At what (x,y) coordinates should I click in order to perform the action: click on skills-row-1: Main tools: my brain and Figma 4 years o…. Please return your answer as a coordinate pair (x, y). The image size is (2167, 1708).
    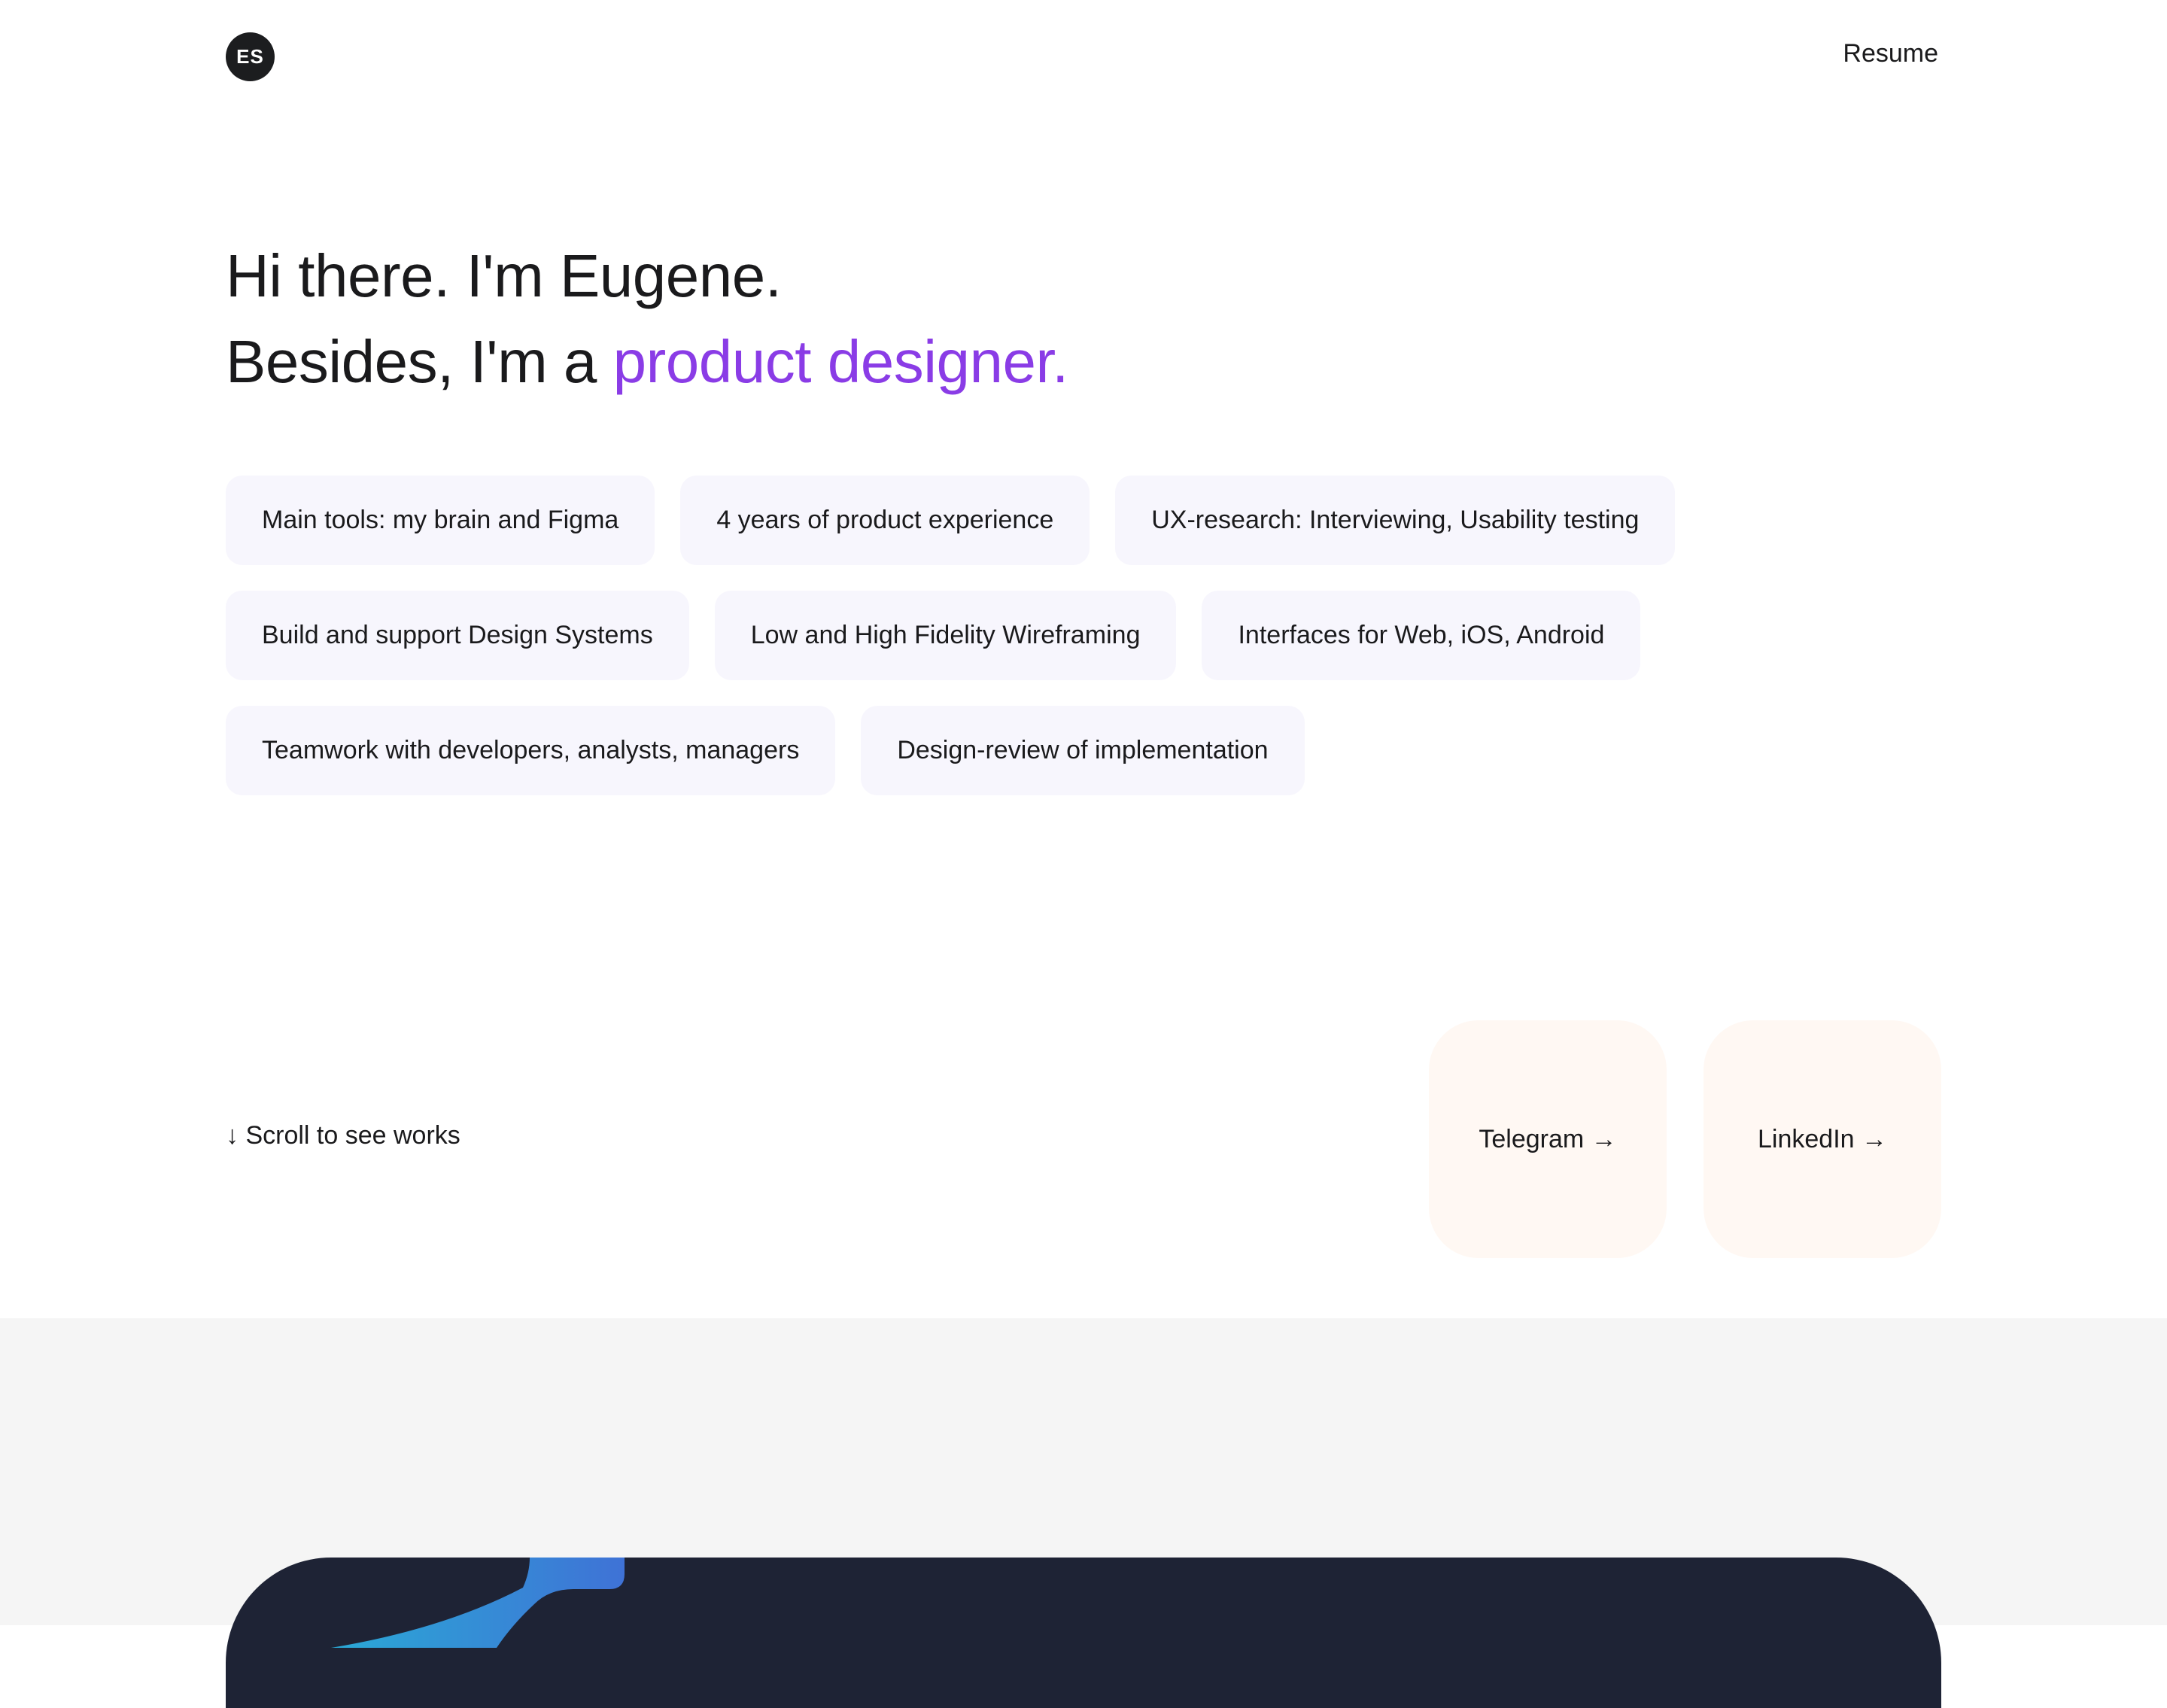
    Looking at the image, I should click on (978, 520).